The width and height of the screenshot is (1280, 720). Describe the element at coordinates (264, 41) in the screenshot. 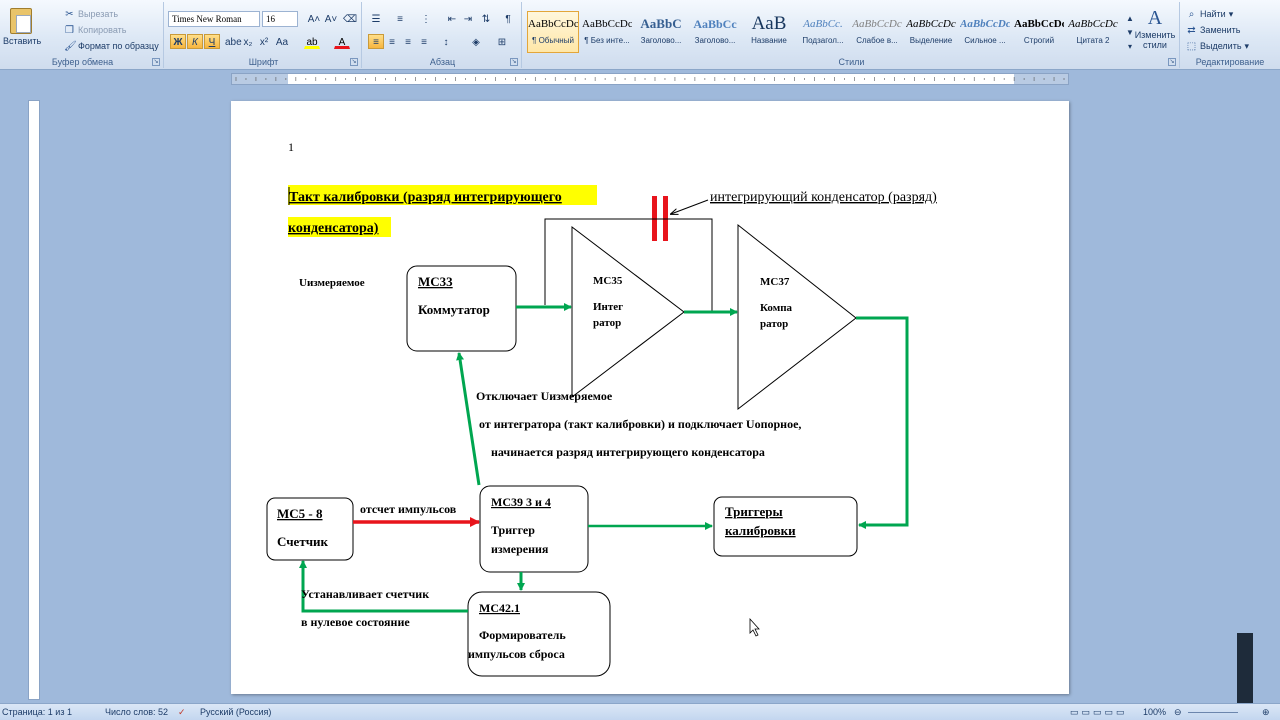

I see `superscript-icon: x²` at that location.